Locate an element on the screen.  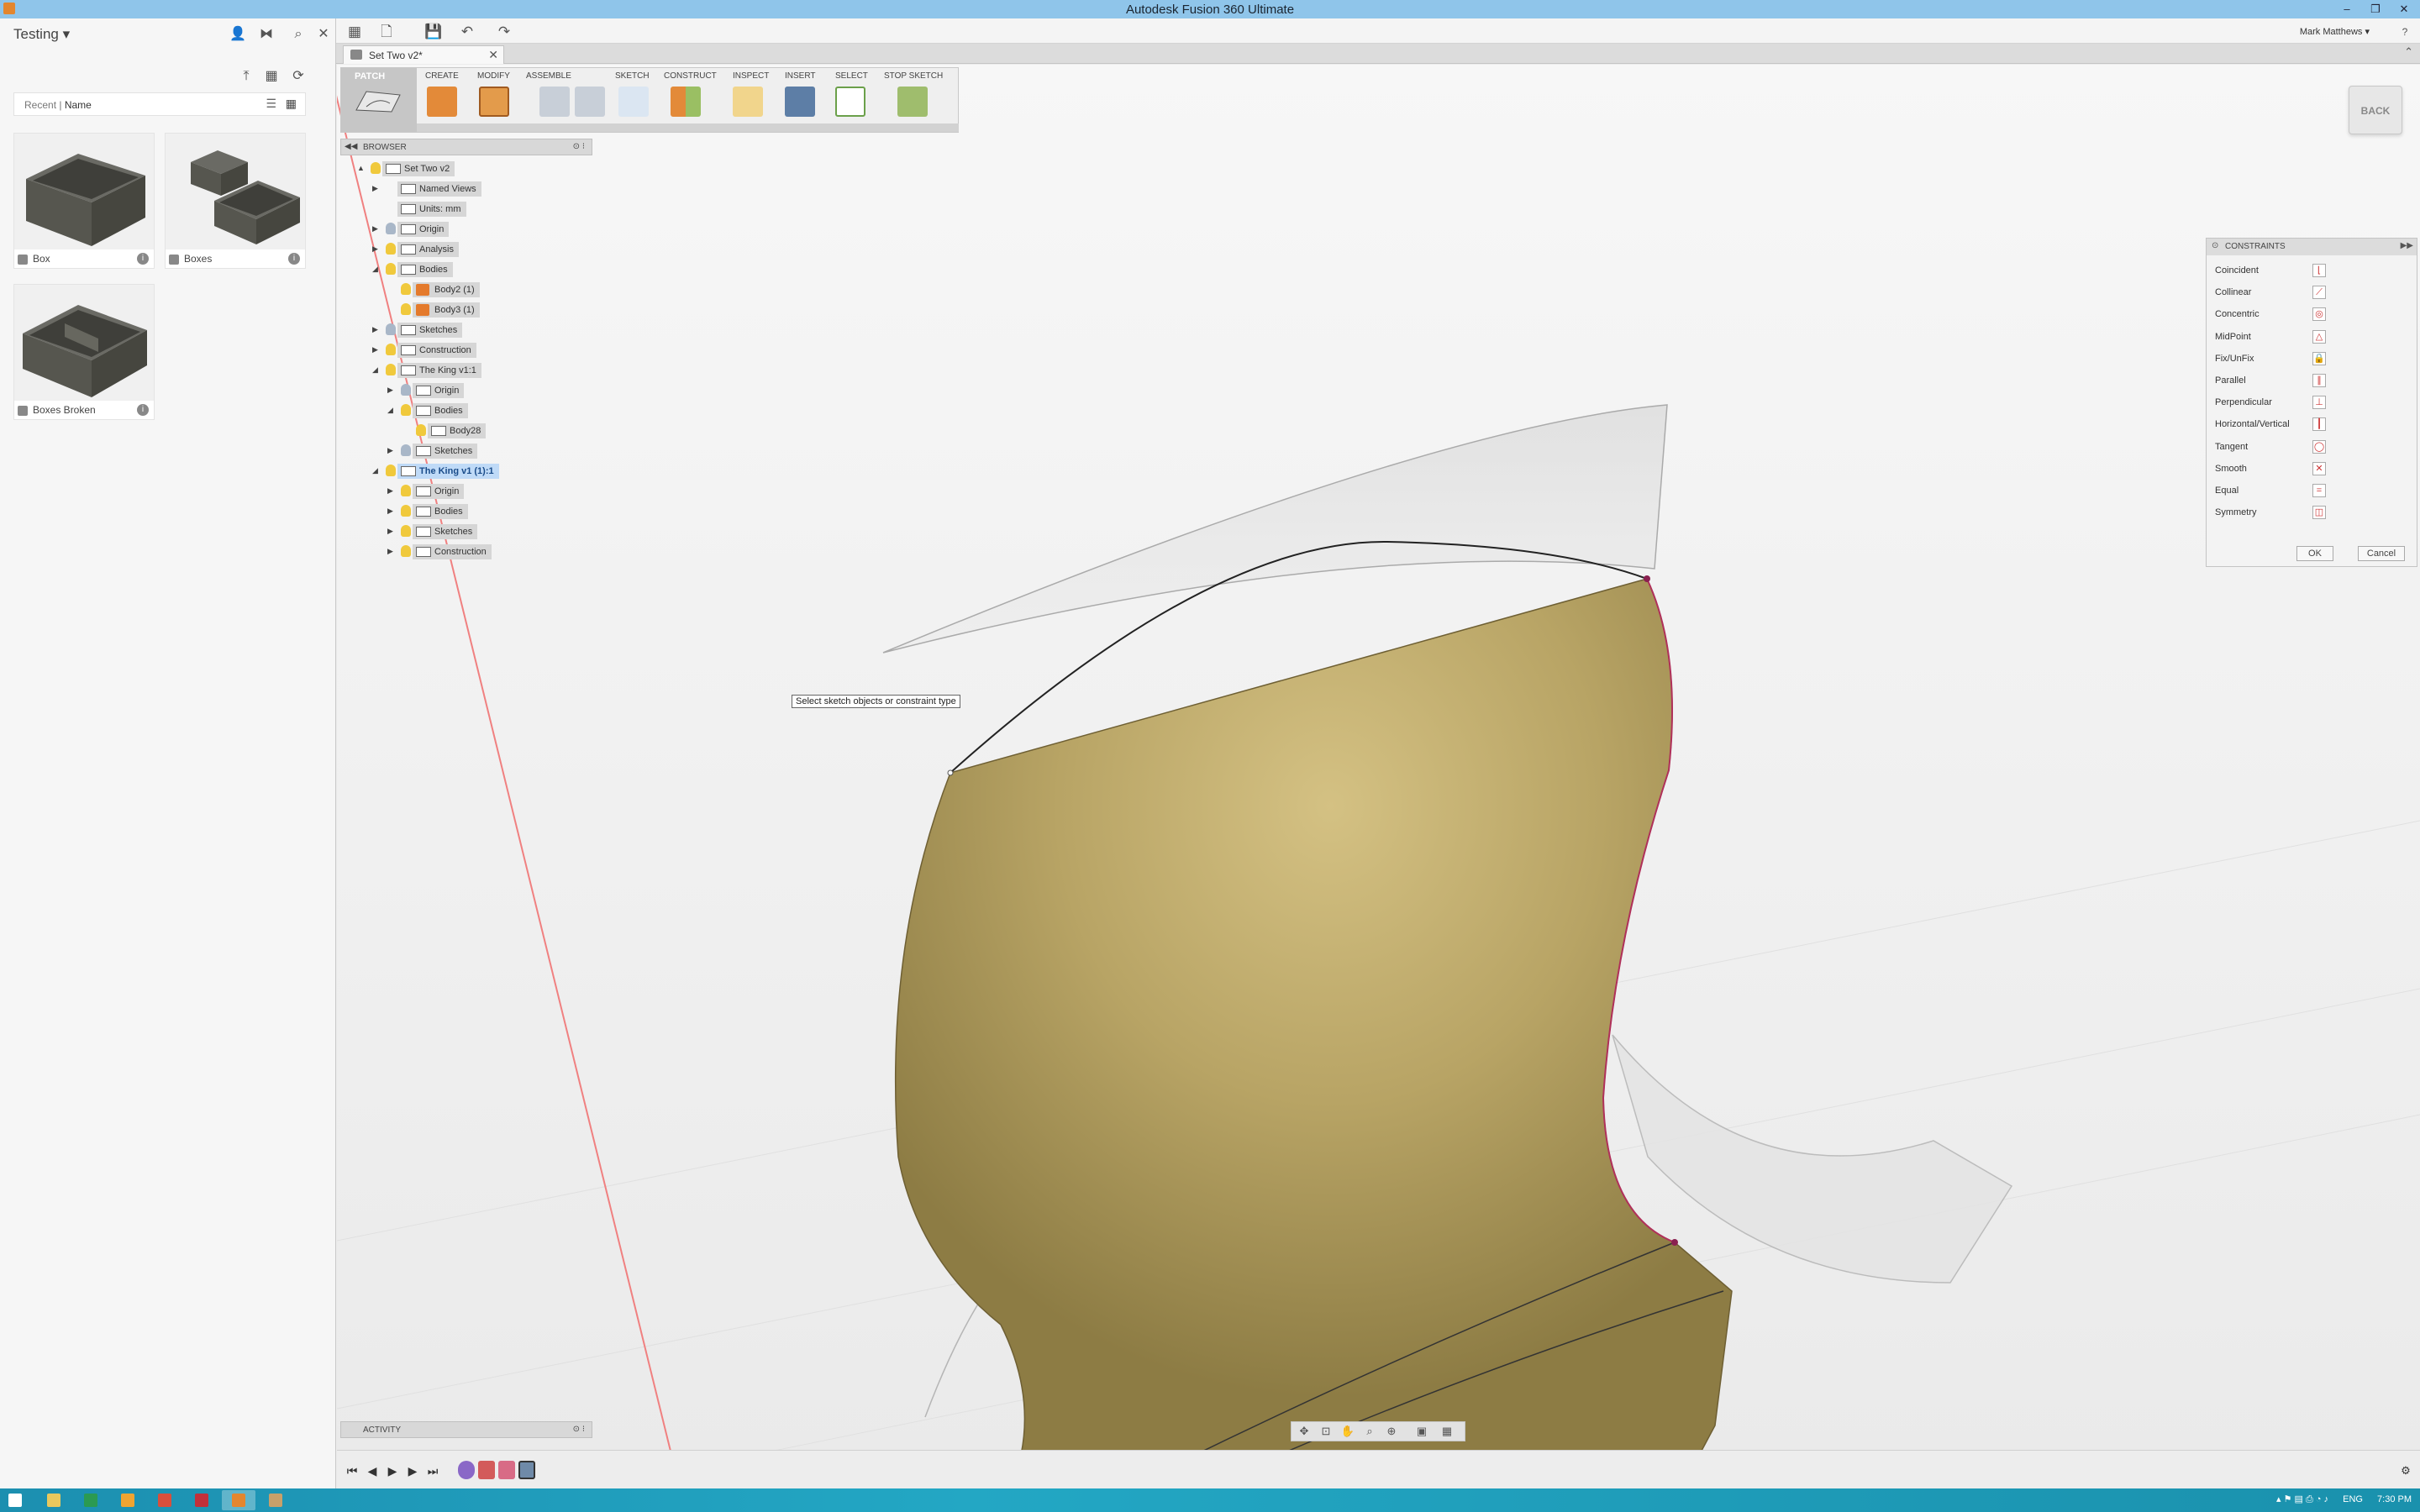
measure-icon is located at coordinates (748, 102).